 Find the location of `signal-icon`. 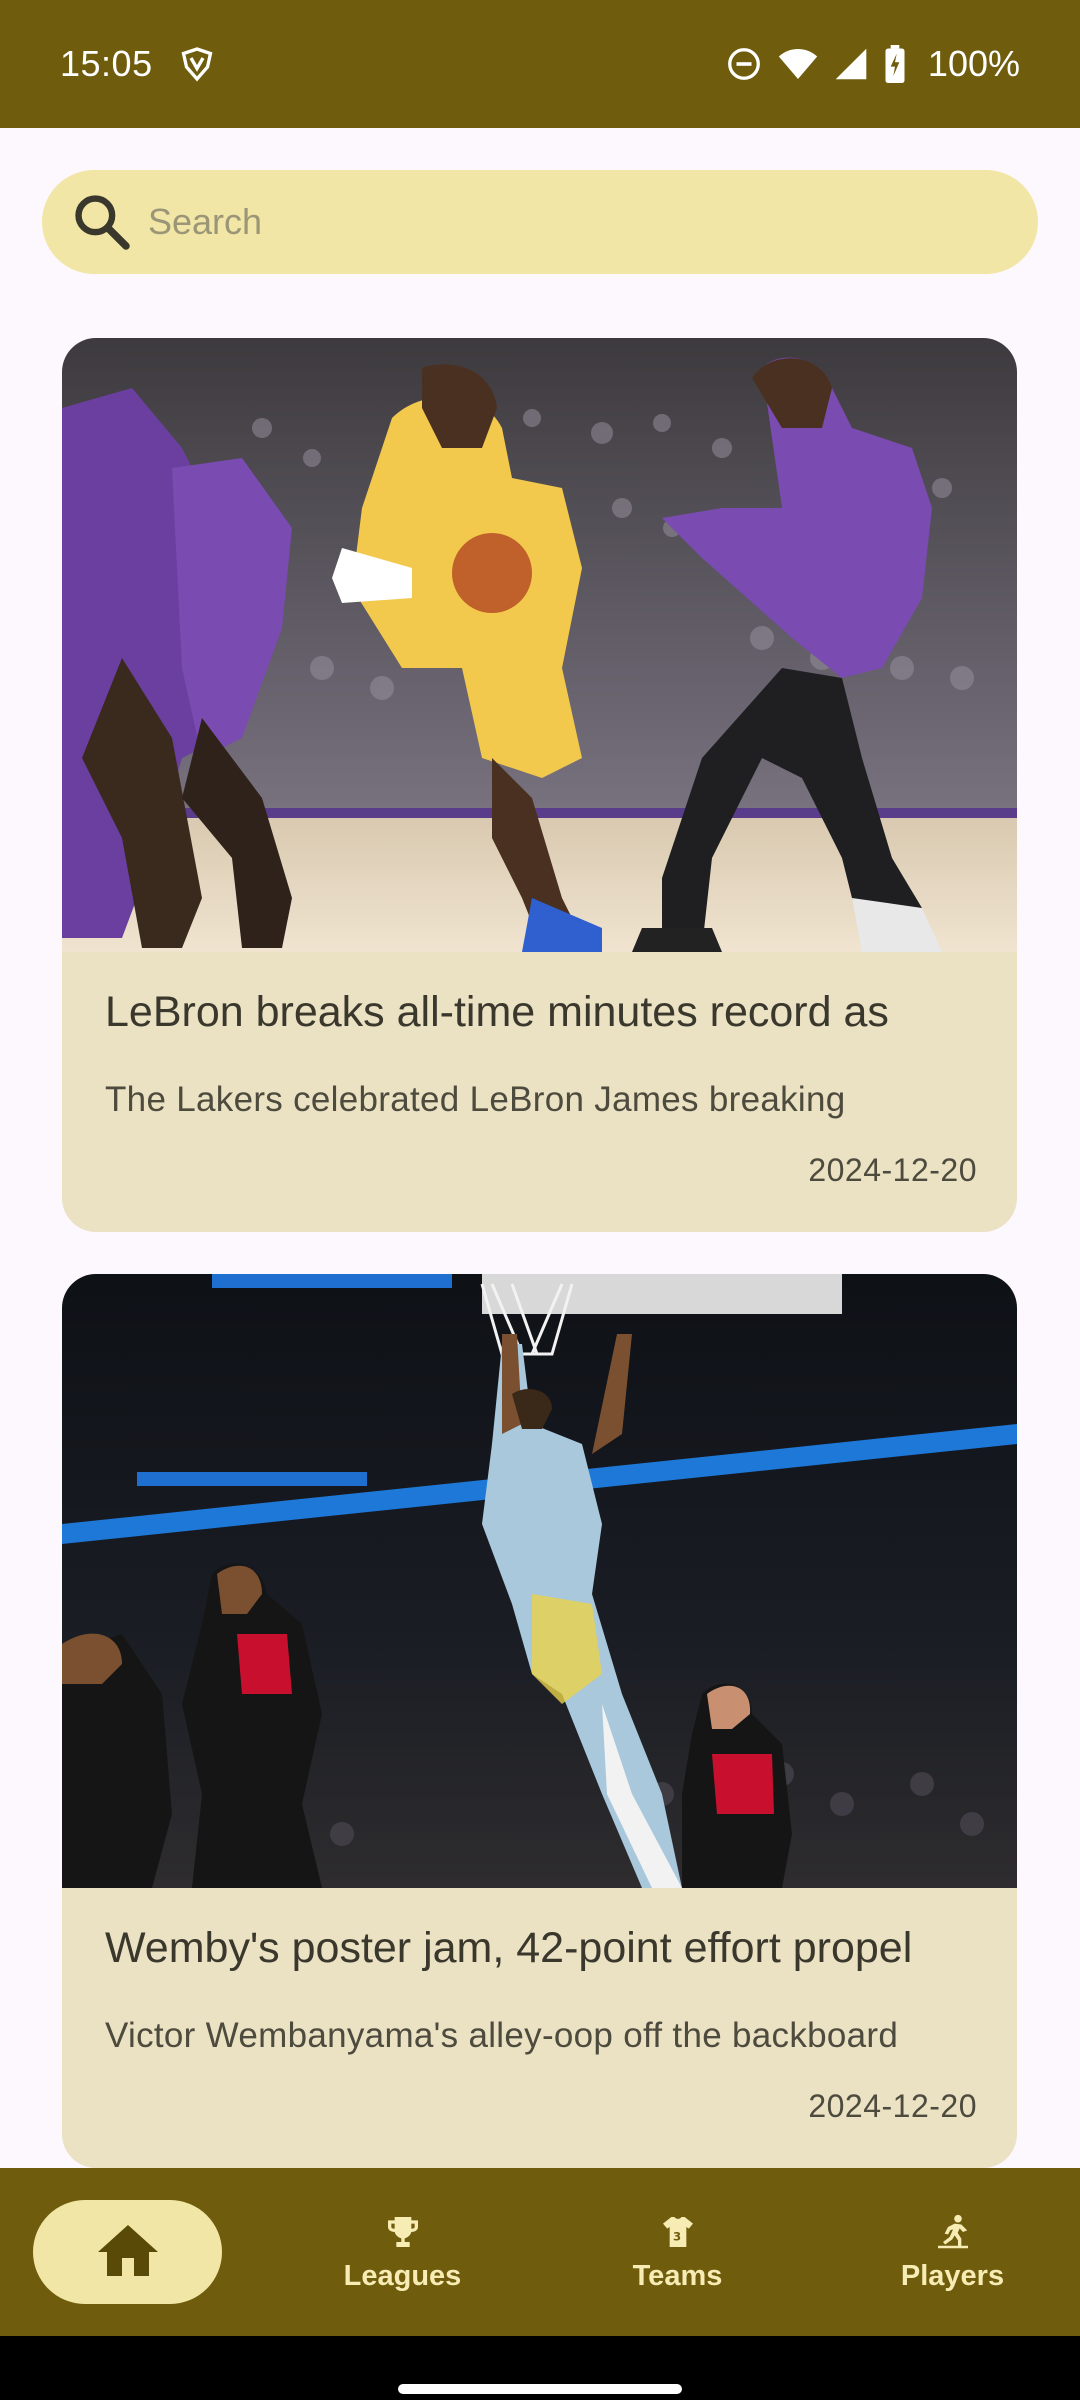

signal-icon is located at coordinates (851, 64).